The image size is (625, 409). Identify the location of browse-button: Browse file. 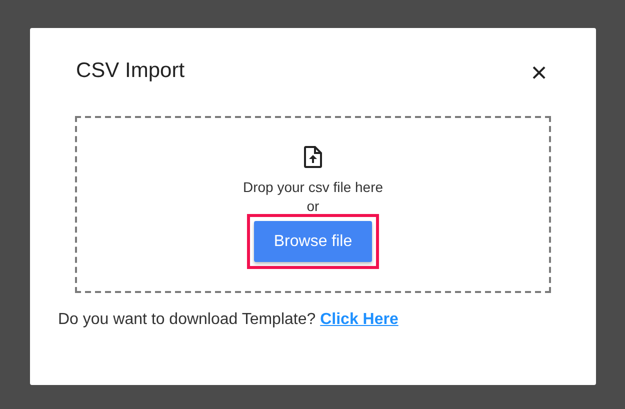
(313, 241).